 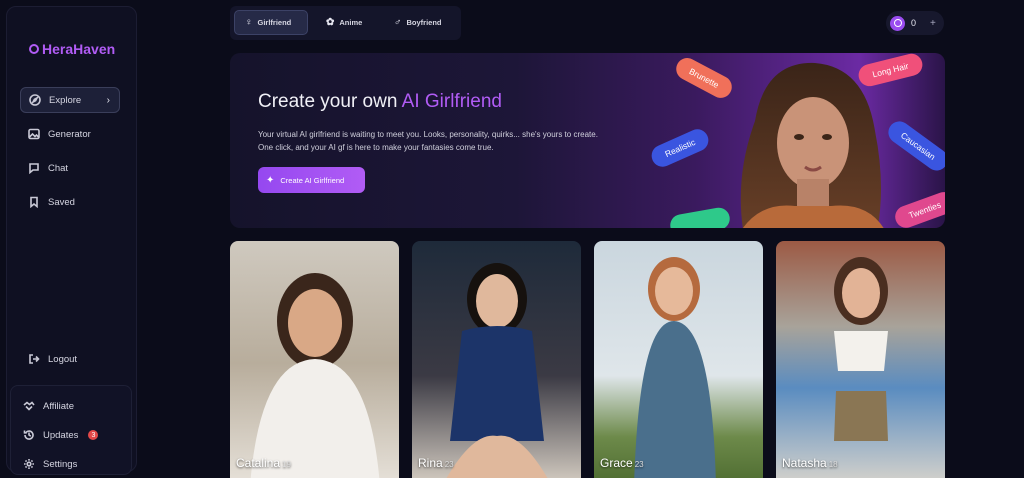 I want to click on character-name: Catalina, so click(x=258, y=463).